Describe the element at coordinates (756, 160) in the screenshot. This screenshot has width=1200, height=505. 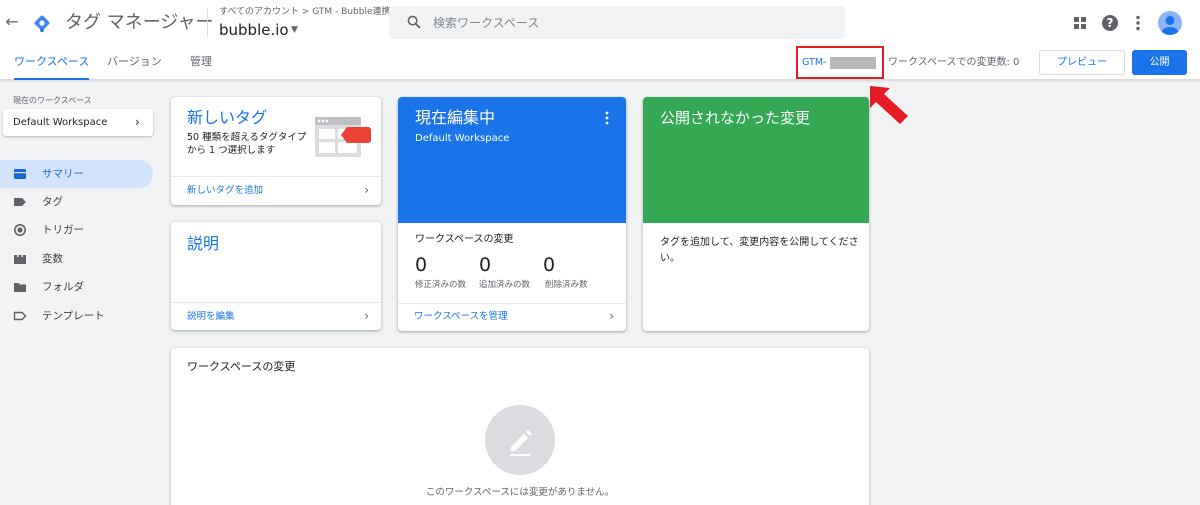
I see `unpublished-header: 公開されなかった変更` at that location.